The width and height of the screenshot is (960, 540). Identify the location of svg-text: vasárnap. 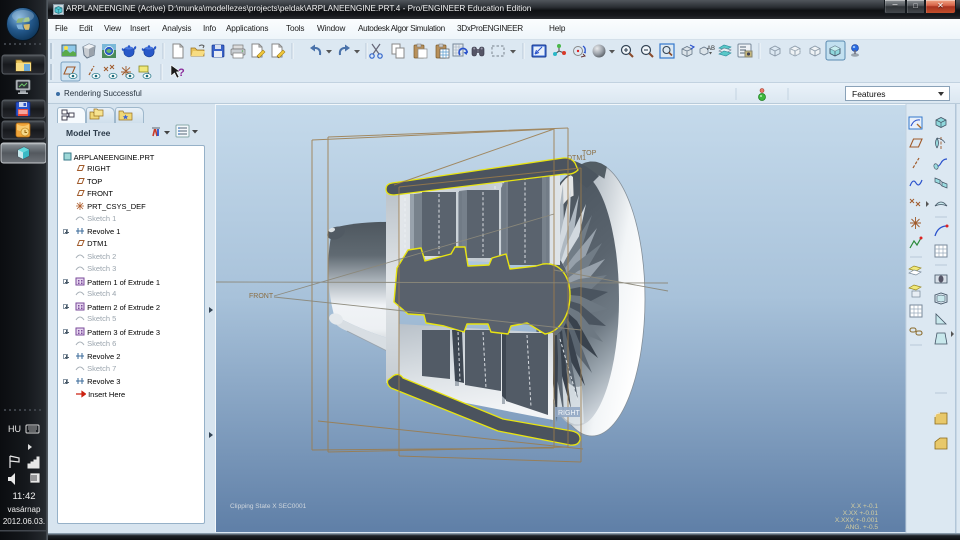
(24, 509).